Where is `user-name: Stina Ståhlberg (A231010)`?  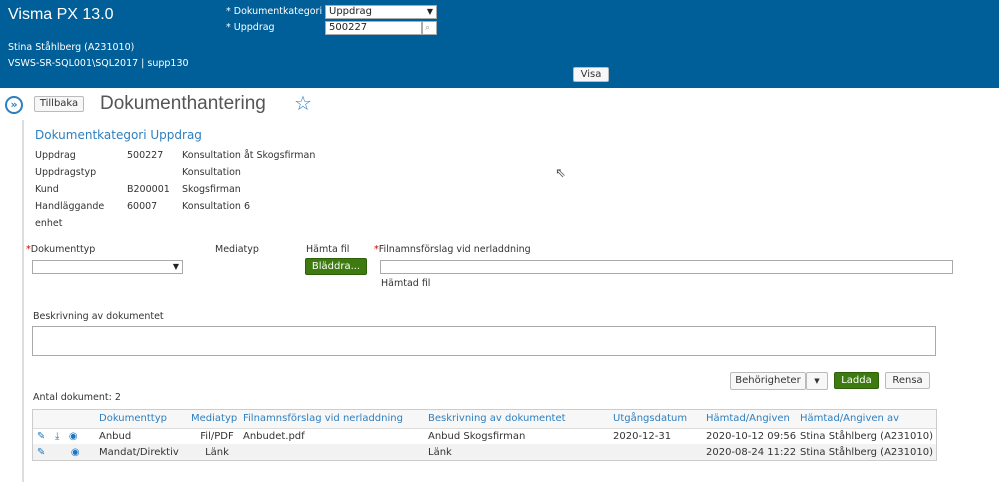
user-name: Stina Ståhlberg (A231010) is located at coordinates (71, 47).